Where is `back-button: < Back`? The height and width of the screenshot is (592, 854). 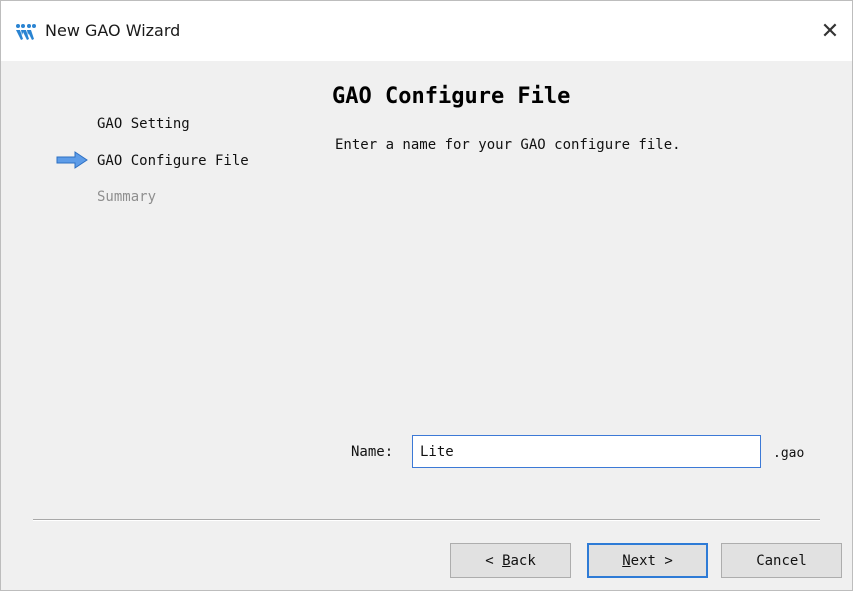
back-button: < Back is located at coordinates (510, 560).